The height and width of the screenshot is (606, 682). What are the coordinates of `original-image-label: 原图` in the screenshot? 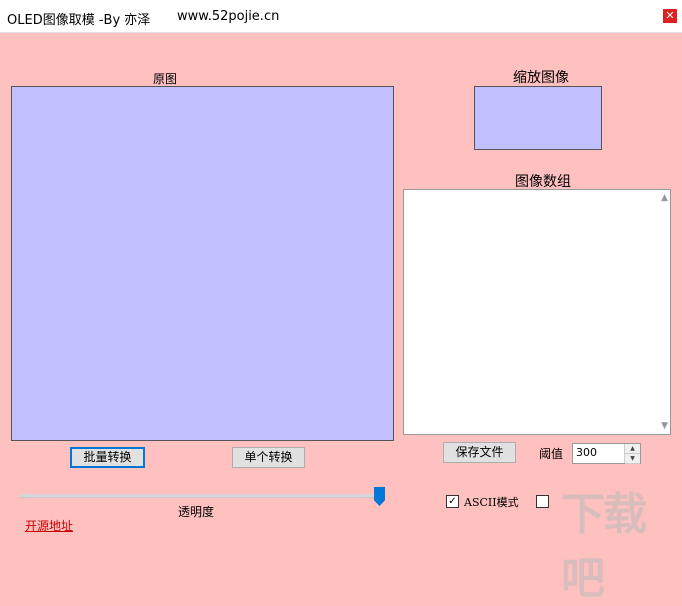 It's located at (165, 79).